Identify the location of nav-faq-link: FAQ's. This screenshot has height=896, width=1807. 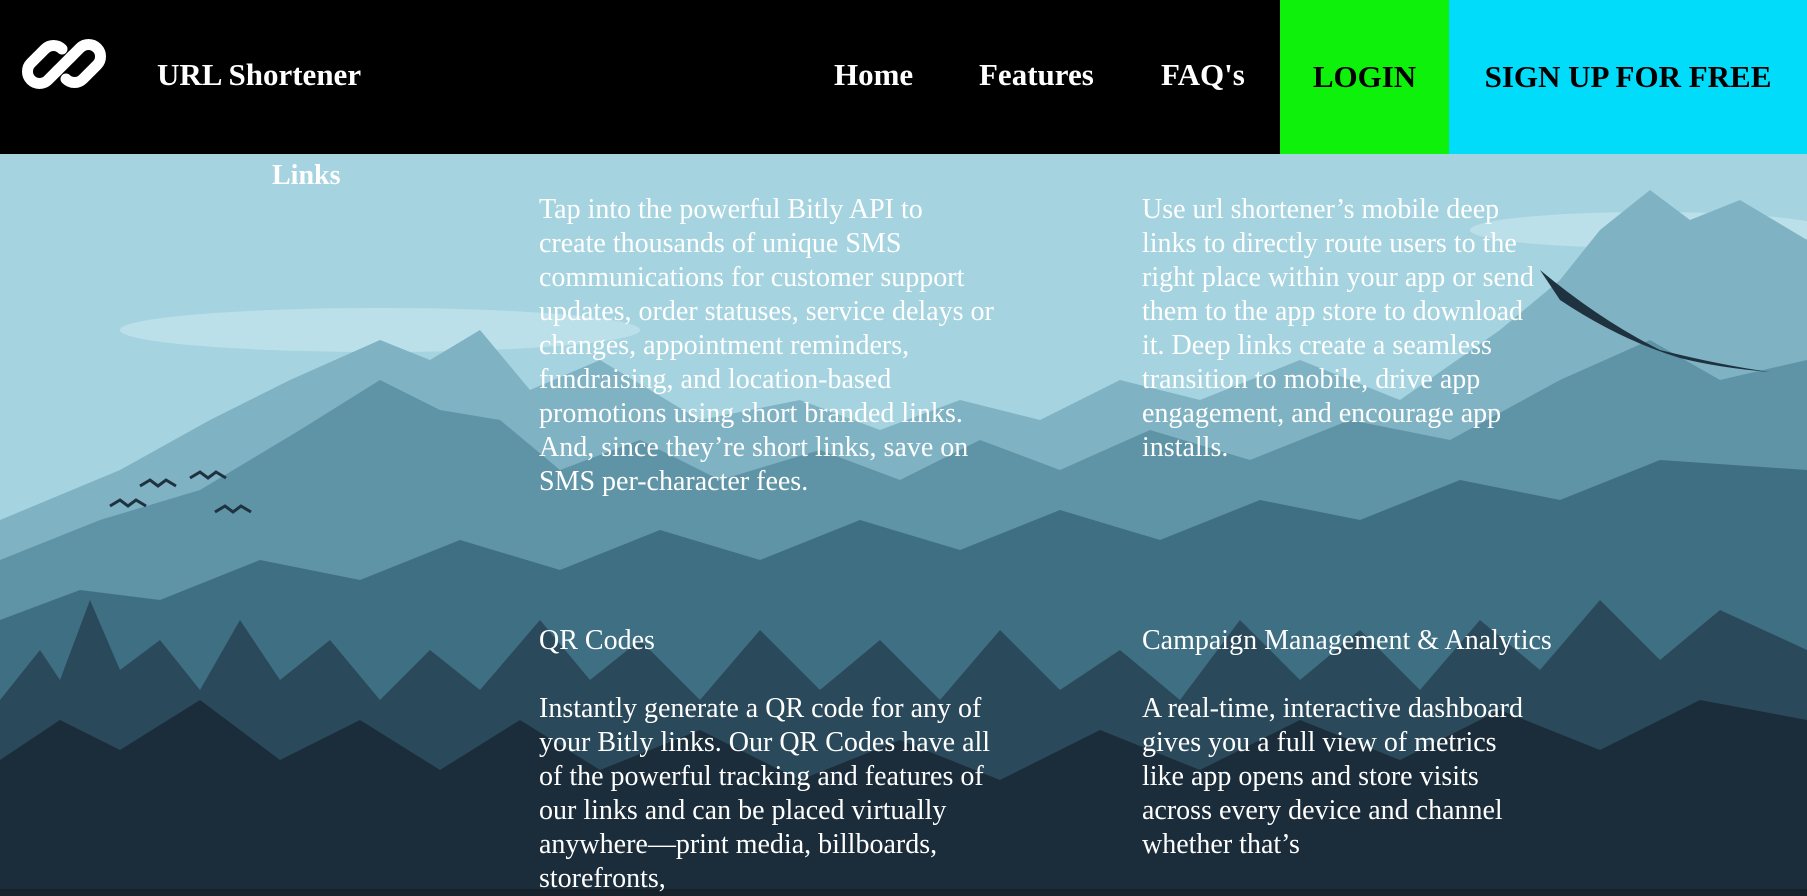
(1203, 75).